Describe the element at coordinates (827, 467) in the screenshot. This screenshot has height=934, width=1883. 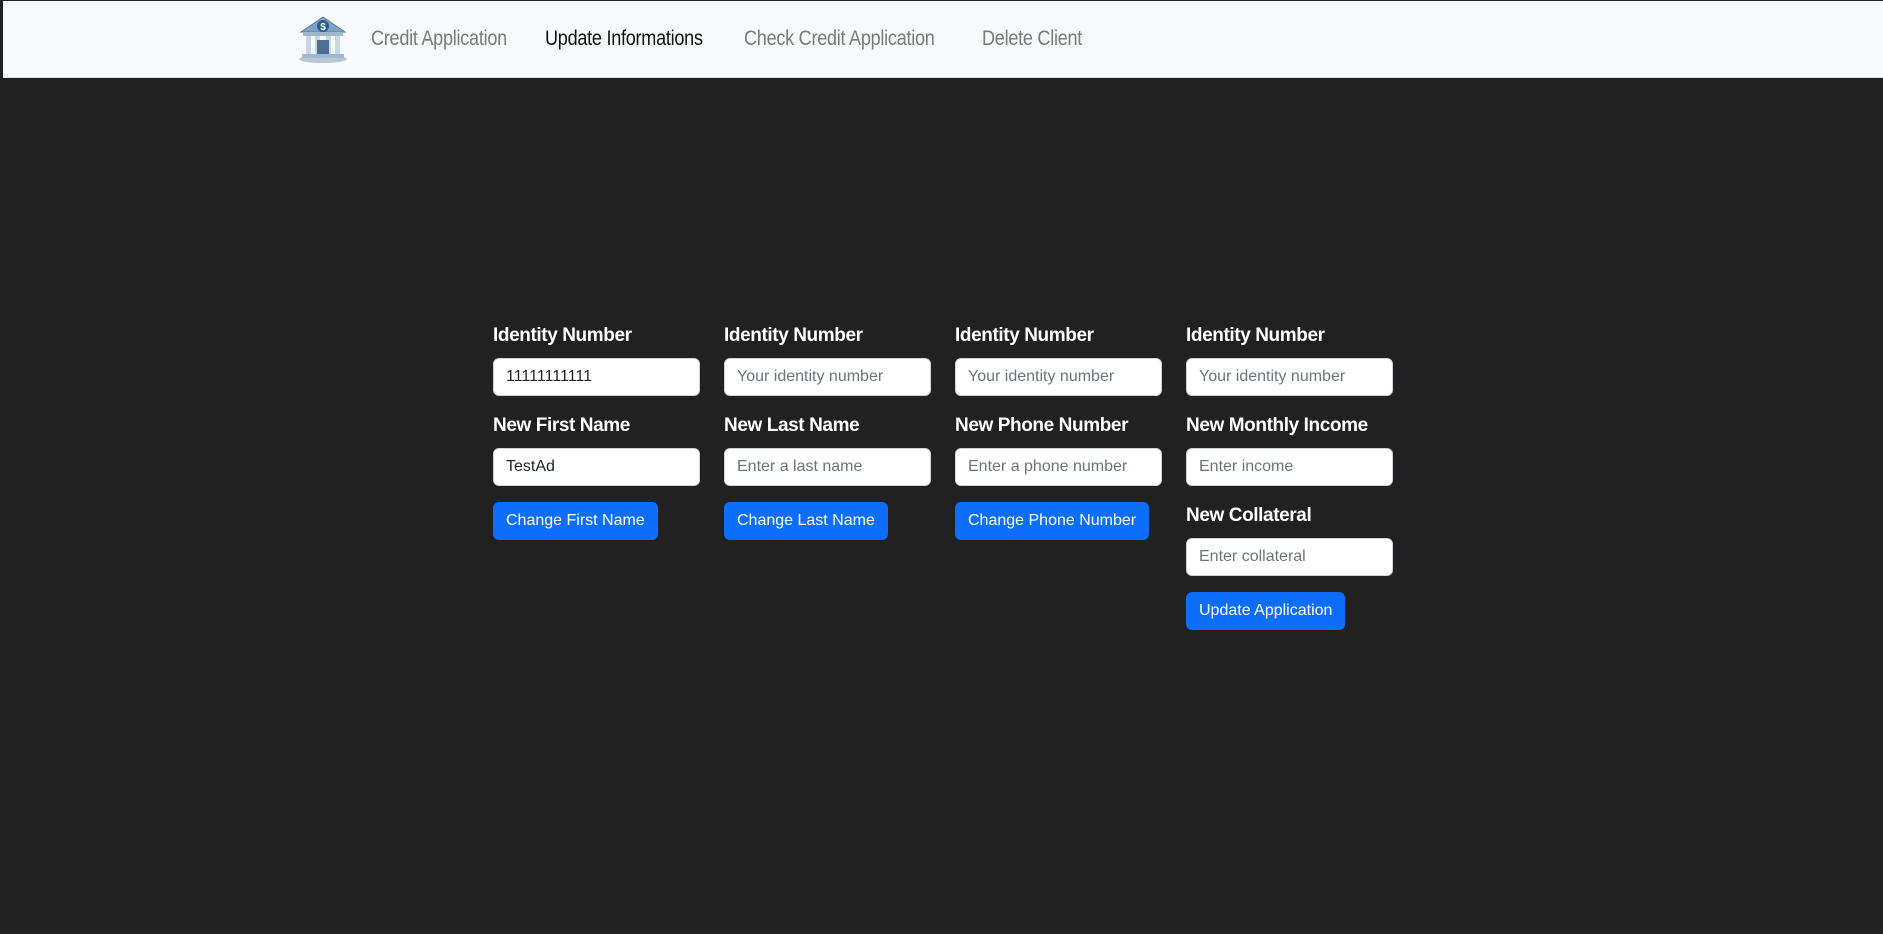
I see `new-last-name-input` at that location.